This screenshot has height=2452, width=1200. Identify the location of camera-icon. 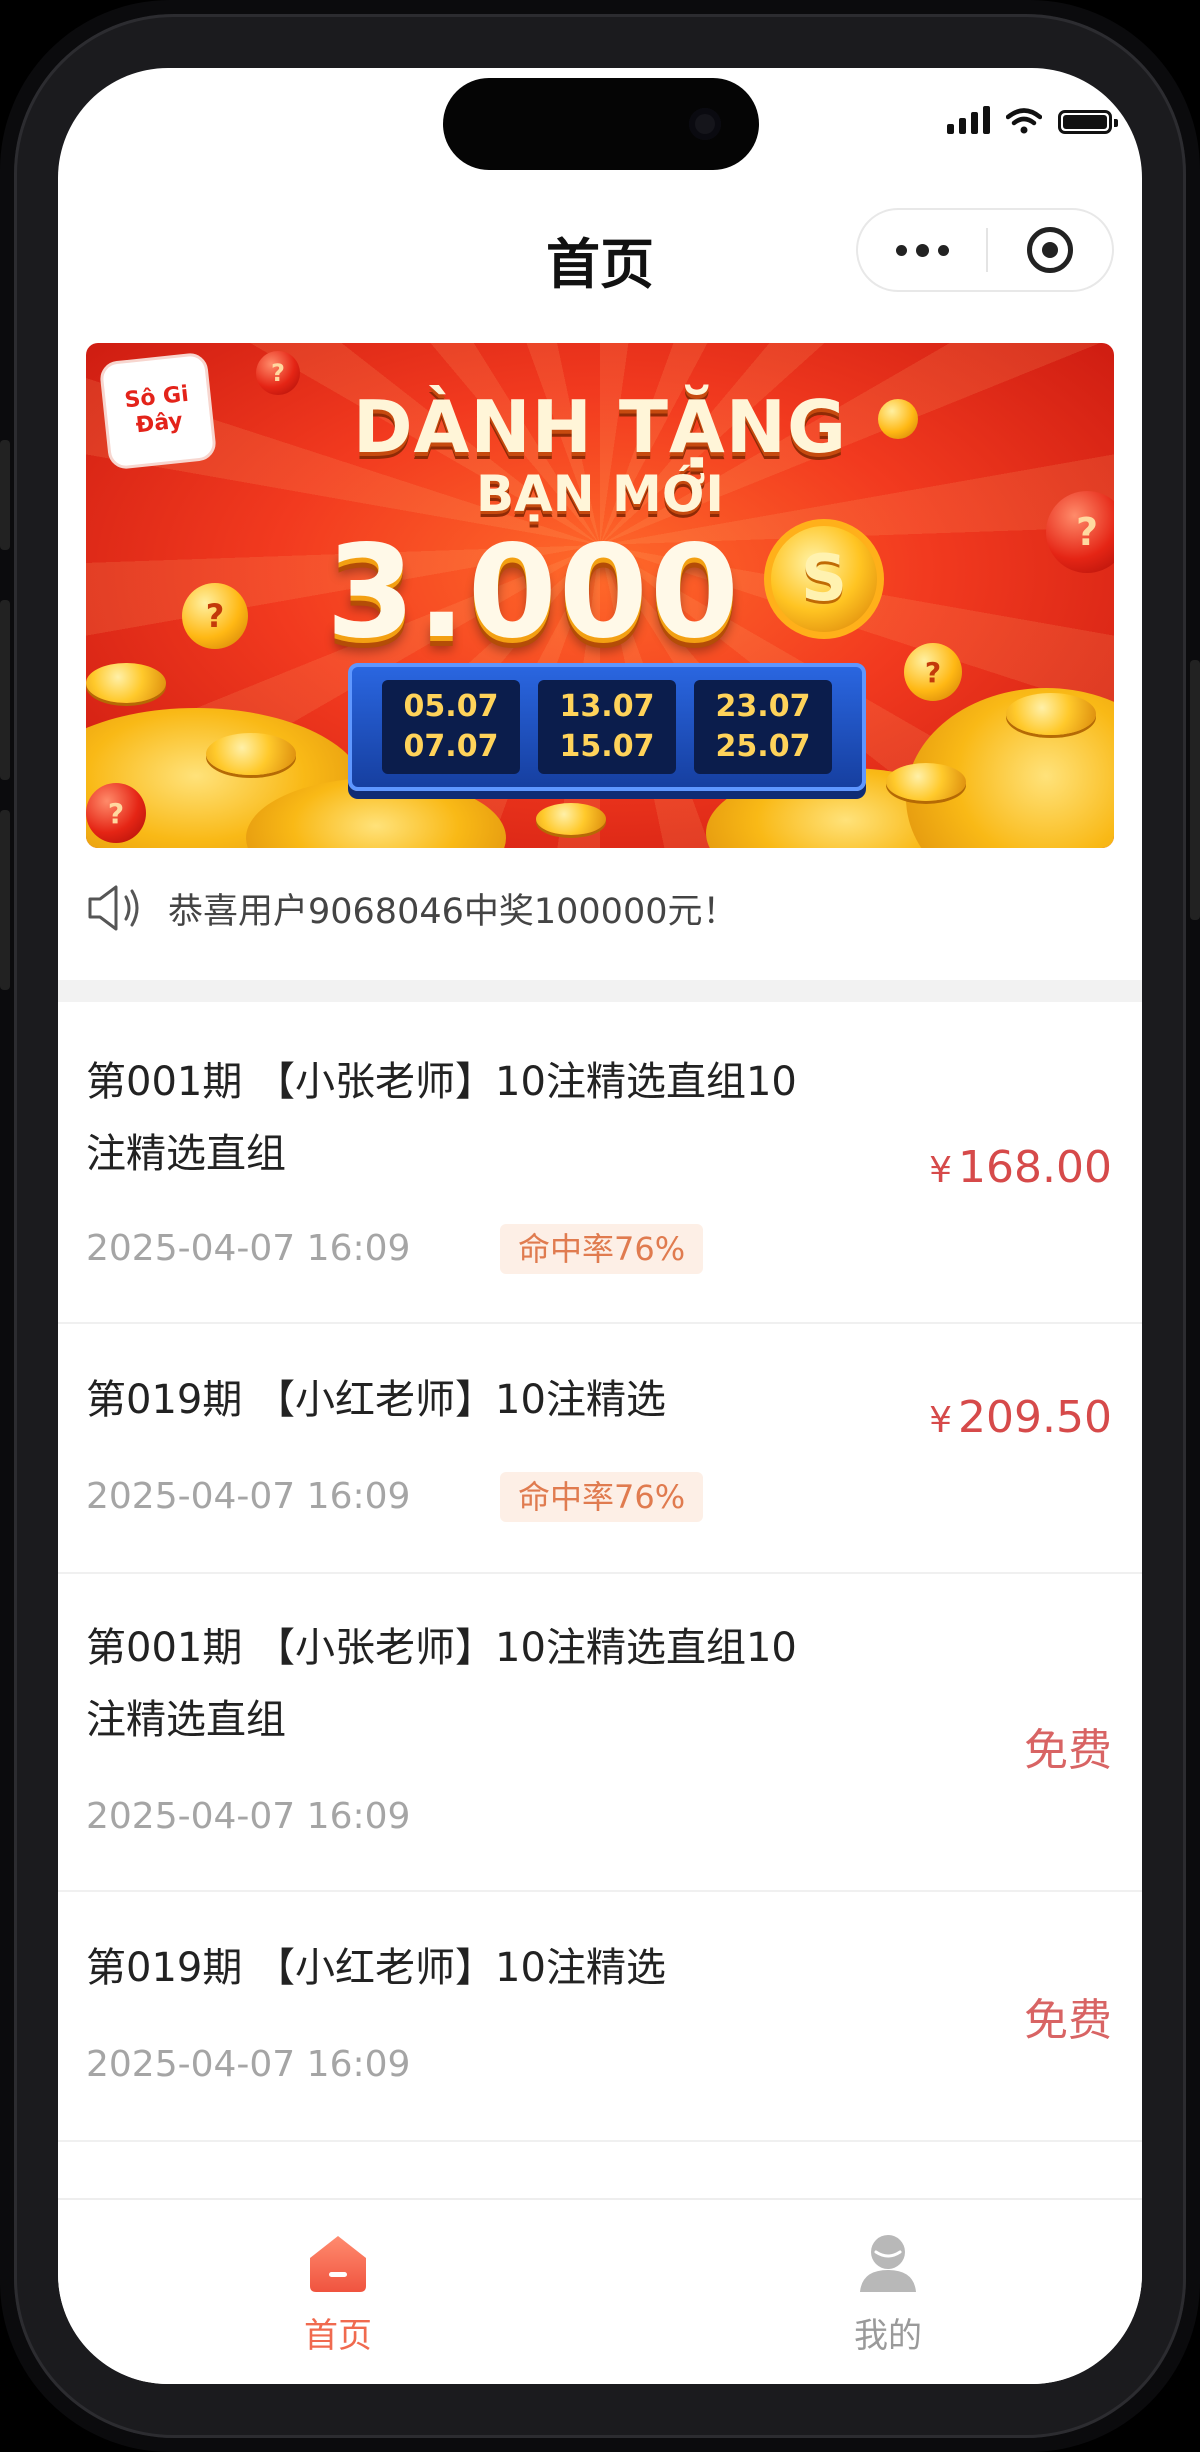
(705, 124).